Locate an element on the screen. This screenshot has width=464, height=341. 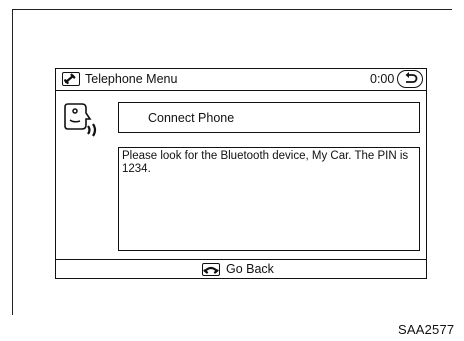
phone-icon is located at coordinates (71, 79).